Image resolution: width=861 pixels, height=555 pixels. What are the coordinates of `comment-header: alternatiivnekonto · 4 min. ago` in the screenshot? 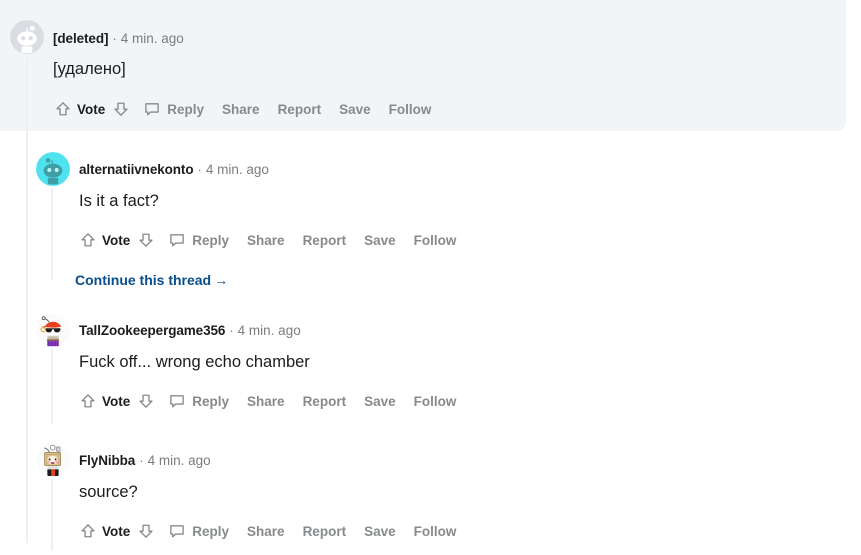 It's located at (174, 169).